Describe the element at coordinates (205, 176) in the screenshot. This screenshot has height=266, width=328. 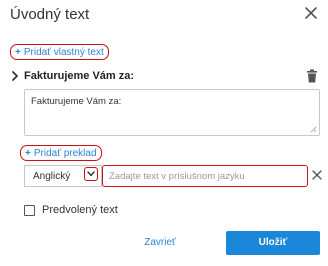
I see `translation-input` at that location.